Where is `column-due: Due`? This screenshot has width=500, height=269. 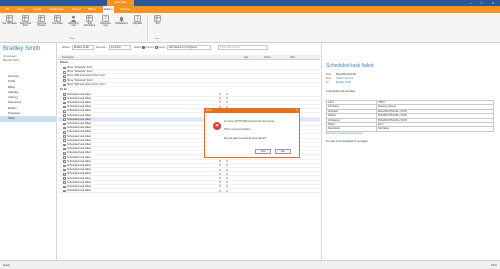
column-due: Due is located at coordinates (246, 57).